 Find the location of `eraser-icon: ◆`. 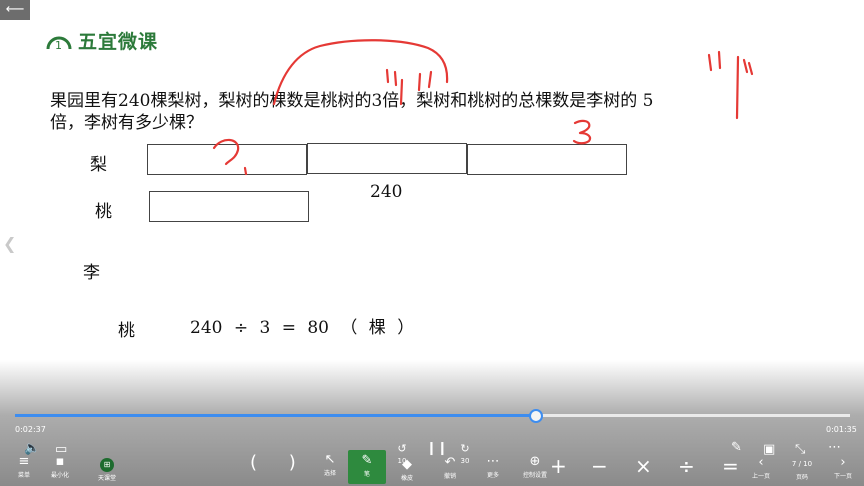

eraser-icon: ◆ is located at coordinates (407, 464).